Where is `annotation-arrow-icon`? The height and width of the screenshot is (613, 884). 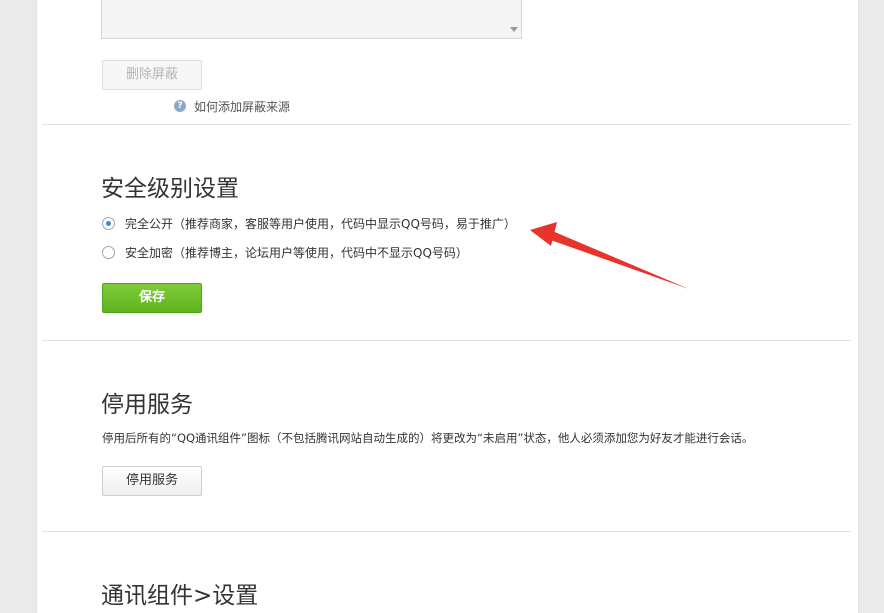
annotation-arrow-icon is located at coordinates (609, 255).